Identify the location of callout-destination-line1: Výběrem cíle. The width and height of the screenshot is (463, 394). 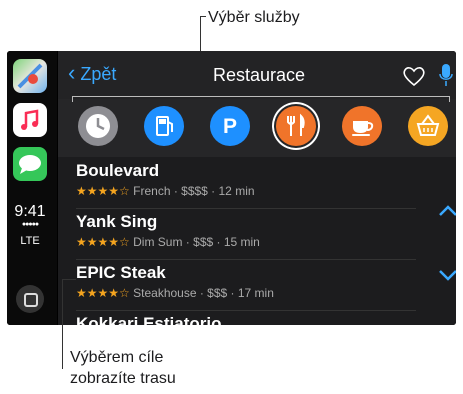
(117, 357).